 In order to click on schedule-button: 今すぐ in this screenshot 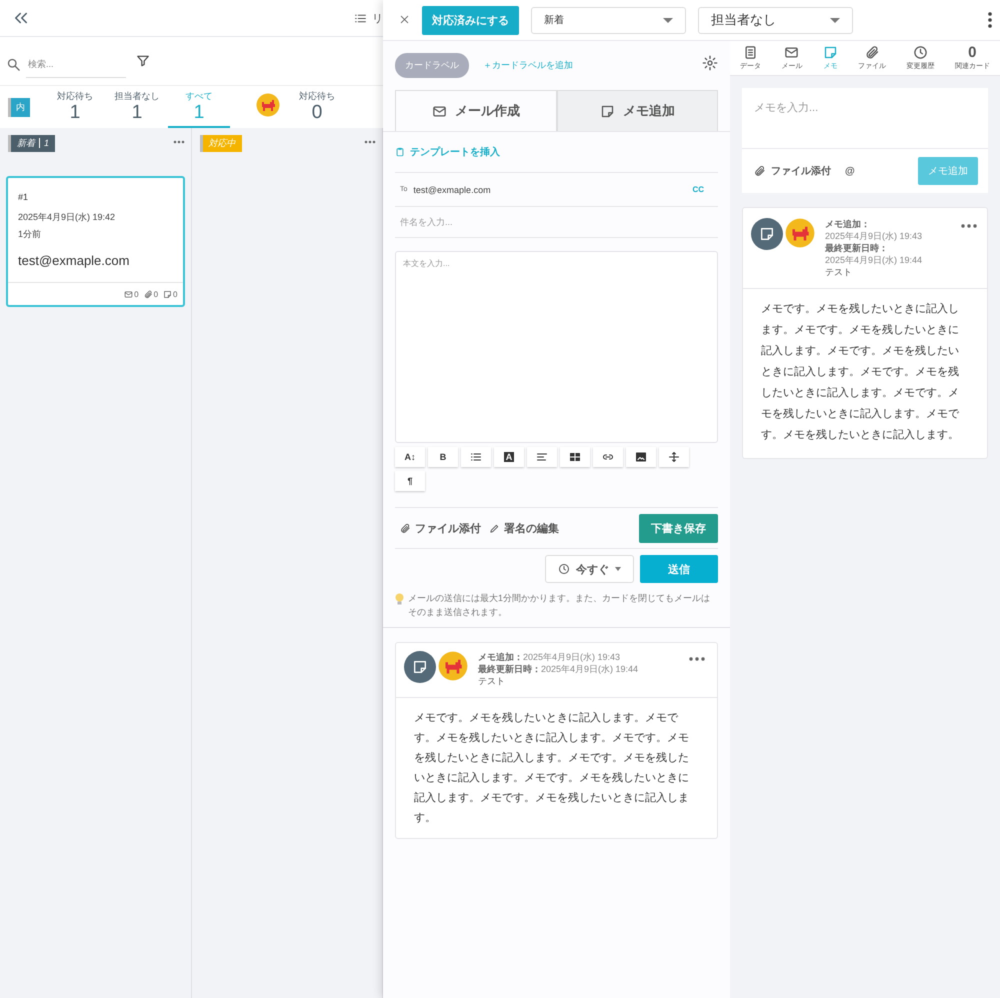, I will do `click(589, 569)`.